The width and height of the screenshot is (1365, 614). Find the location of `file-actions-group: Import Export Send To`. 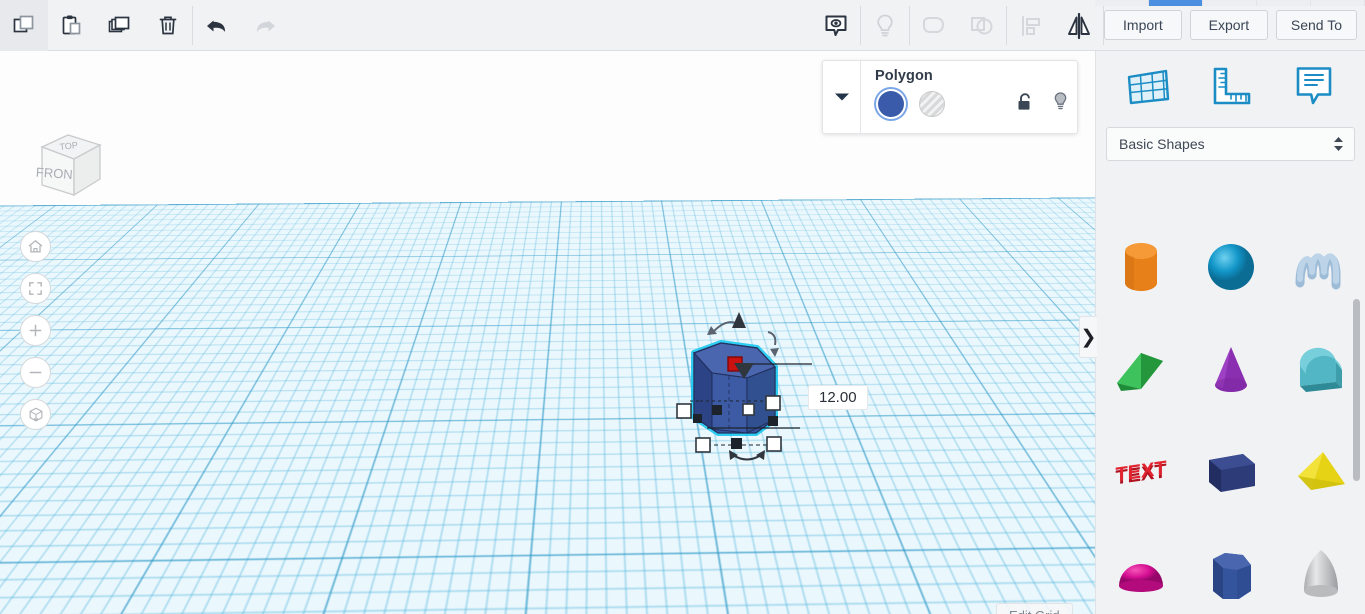

file-actions-group: Import Export Send To is located at coordinates (1234, 25).